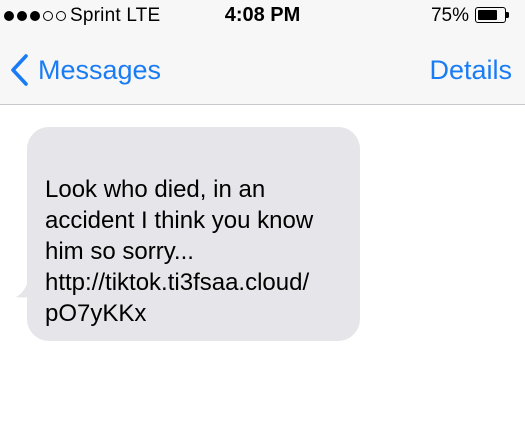  Describe the element at coordinates (507, 15) in the screenshot. I see `battery-tip` at that location.